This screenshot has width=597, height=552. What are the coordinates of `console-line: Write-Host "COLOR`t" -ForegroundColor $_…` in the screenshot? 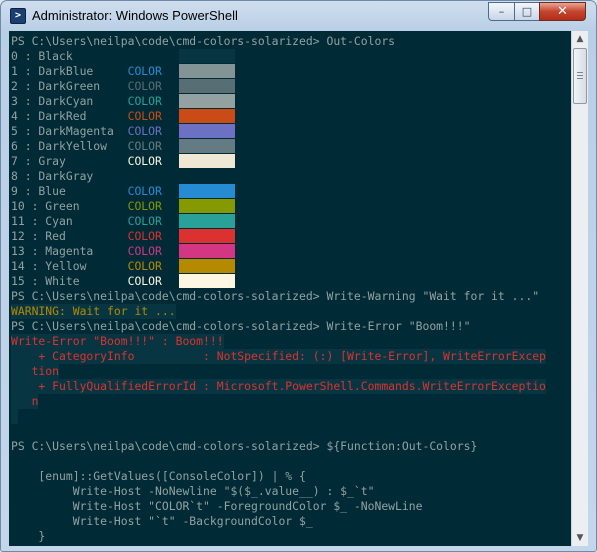 It's located at (217, 506).